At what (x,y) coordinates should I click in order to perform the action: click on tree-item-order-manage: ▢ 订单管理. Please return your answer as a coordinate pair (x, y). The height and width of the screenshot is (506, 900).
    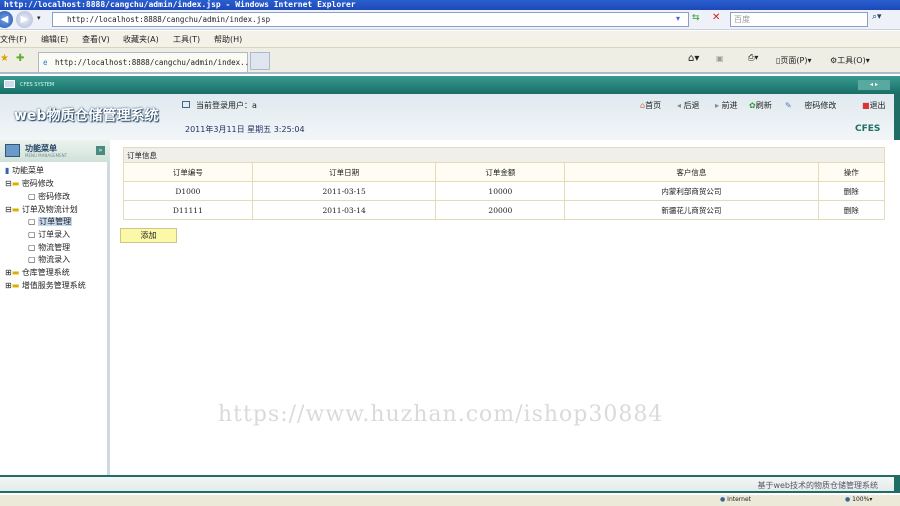
    Looking at the image, I should click on (50, 221).